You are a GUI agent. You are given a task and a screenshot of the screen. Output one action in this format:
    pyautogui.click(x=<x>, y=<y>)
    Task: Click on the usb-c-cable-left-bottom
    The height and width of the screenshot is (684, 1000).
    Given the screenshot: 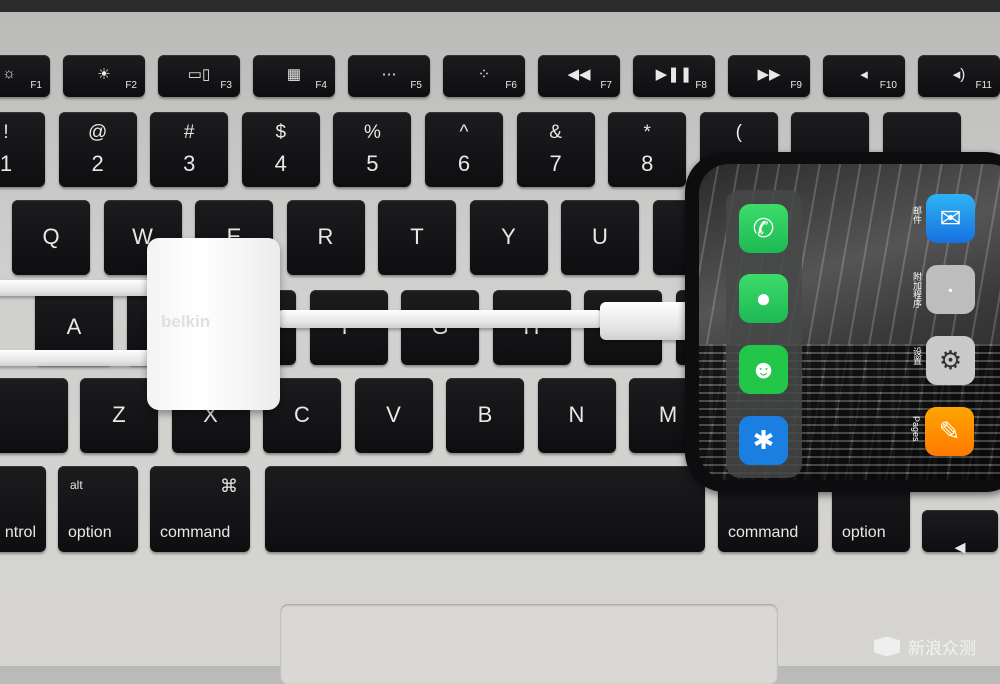 What is the action you would take?
    pyautogui.click(x=77, y=358)
    